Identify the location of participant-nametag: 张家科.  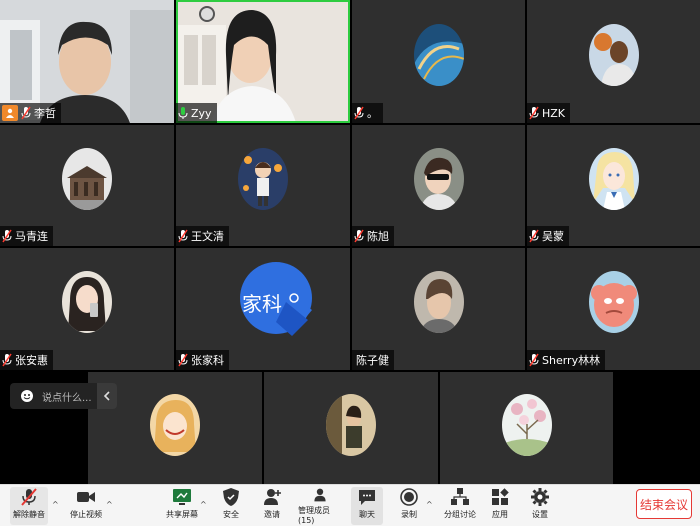
(202, 360).